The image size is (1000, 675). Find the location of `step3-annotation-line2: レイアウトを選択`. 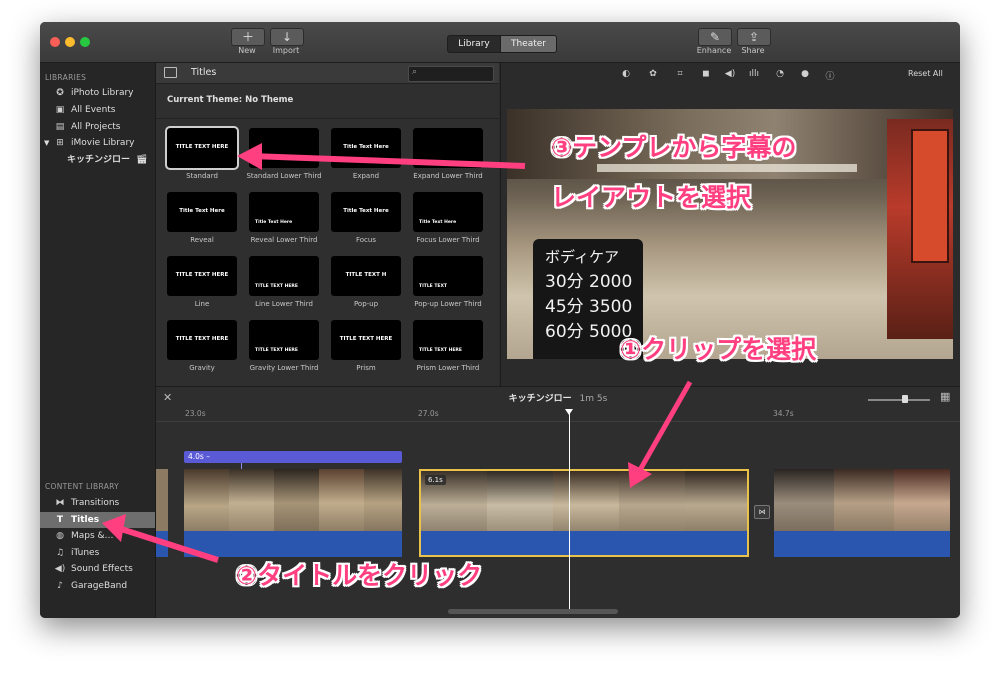

step3-annotation-line2: レイアウトを選択 is located at coordinates (651, 197).